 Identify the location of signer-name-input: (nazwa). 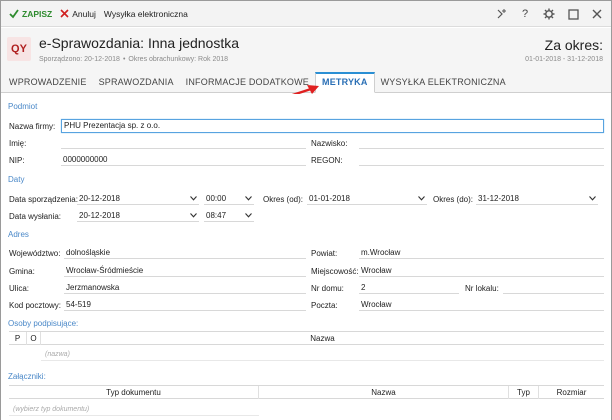
(322, 354).